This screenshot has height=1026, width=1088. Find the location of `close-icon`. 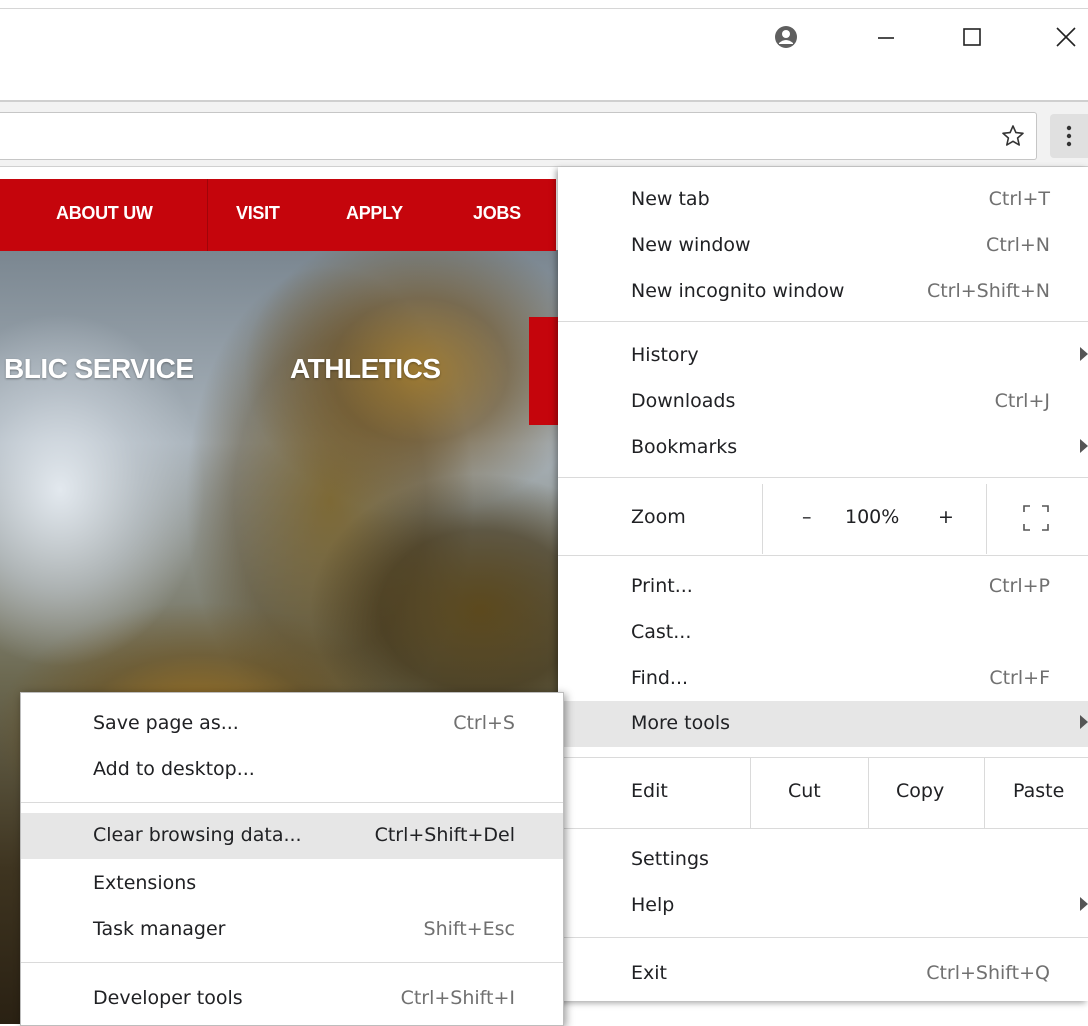

close-icon is located at coordinates (1062, 37).